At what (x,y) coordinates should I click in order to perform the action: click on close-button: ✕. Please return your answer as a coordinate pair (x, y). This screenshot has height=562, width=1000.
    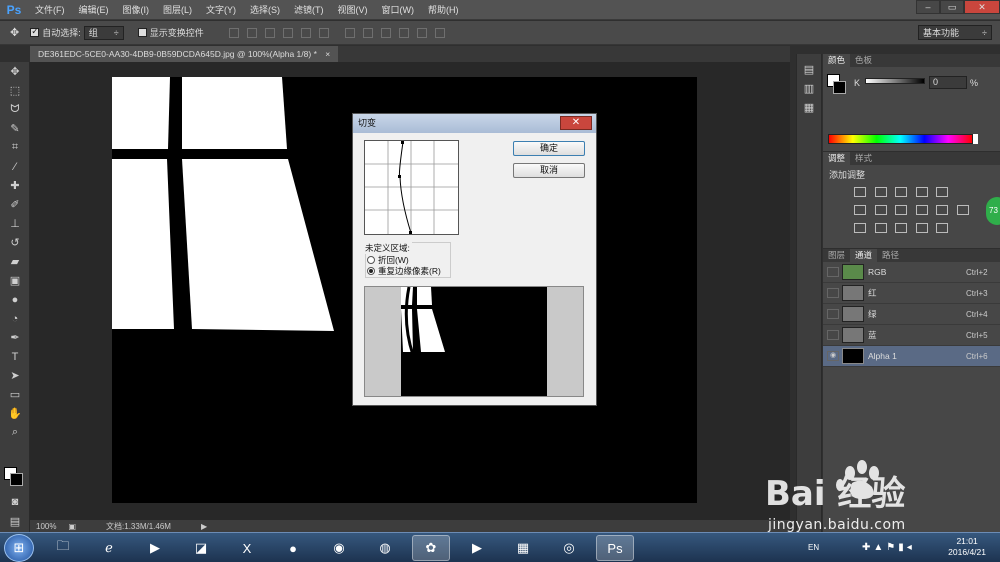
    Looking at the image, I should click on (982, 7).